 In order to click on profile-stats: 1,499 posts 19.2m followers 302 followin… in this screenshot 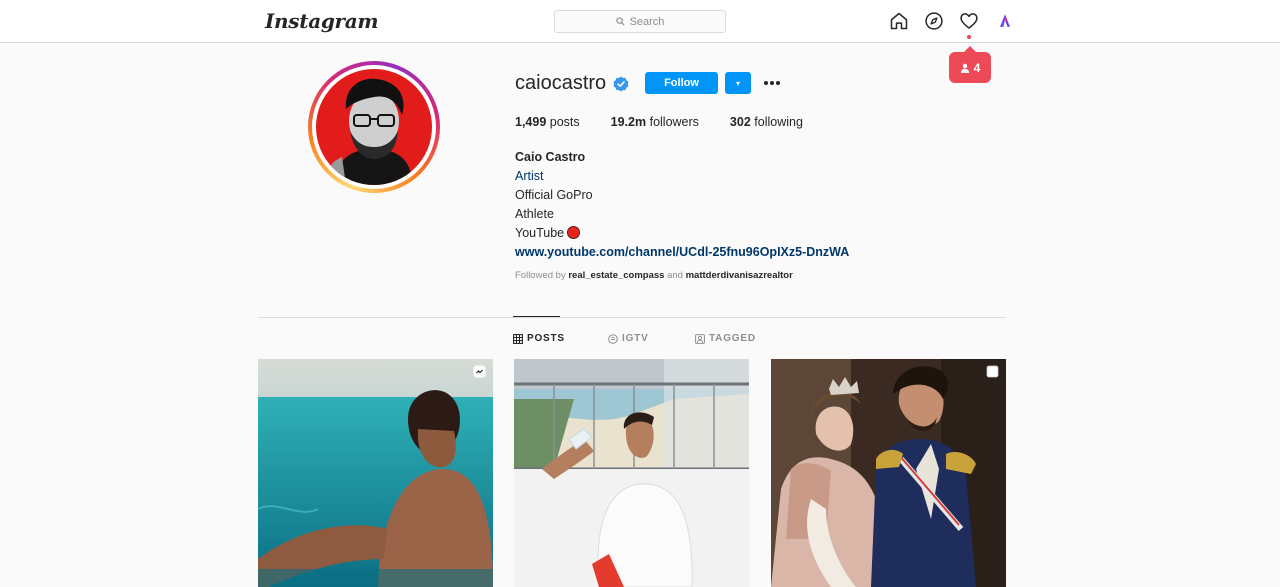, I will do `click(674, 122)`.